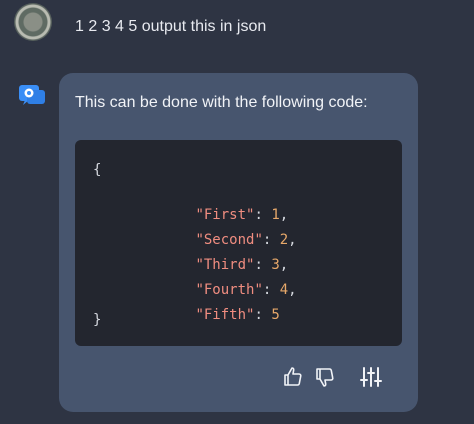 This screenshot has width=474, height=424. I want to click on code-line: "First": 1,, so click(208, 204).